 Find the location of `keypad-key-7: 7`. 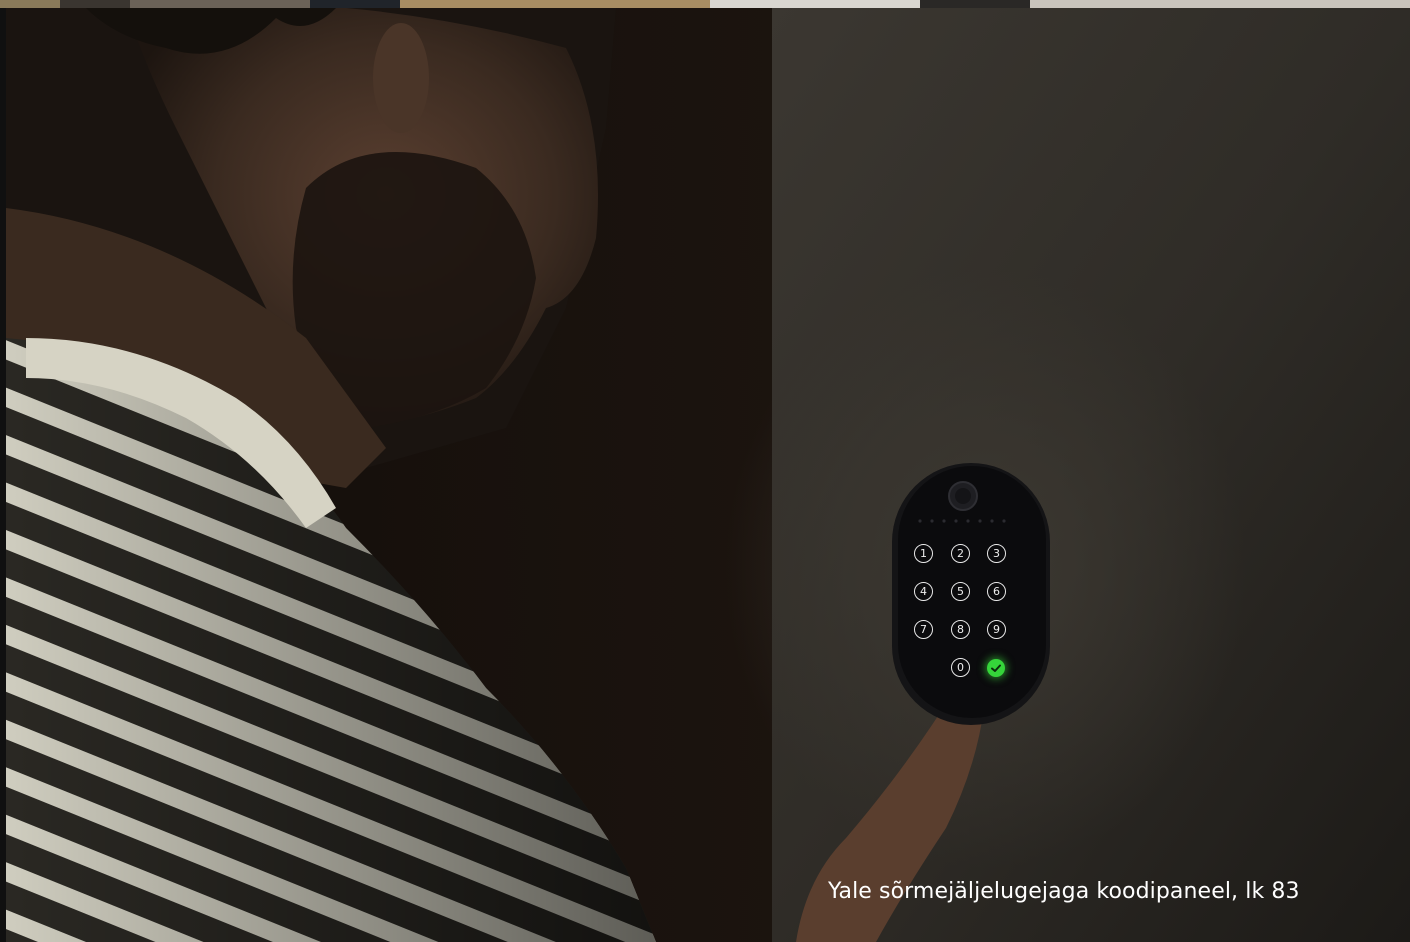

keypad-key-7: 7 is located at coordinates (923, 629).